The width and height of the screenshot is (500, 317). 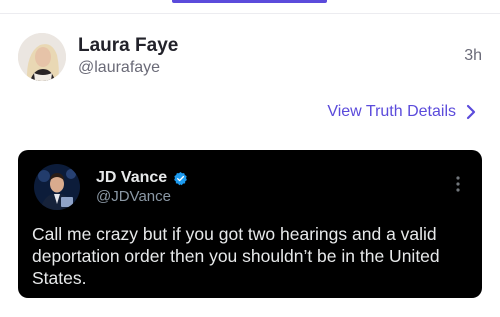 I want to click on view-truth-details-label: View Truth Details, so click(x=391, y=111).